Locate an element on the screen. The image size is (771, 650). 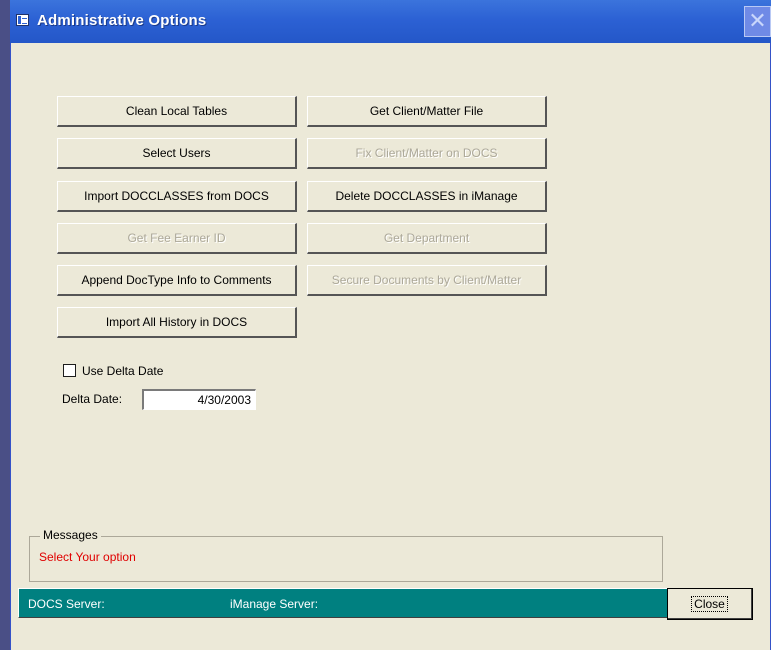
close-button-label: Close is located at coordinates (709, 603).